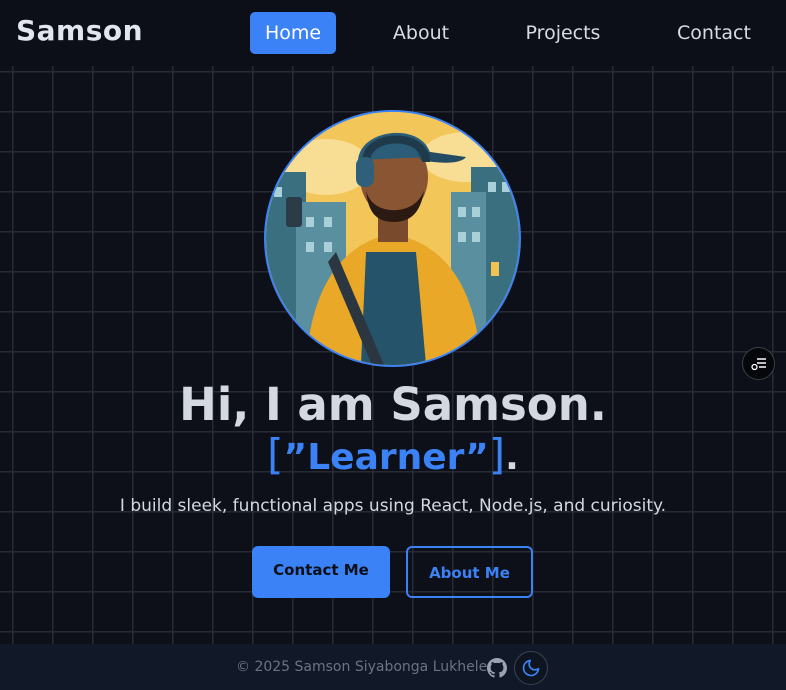 The image size is (786, 690). Describe the element at coordinates (275, 454) in the screenshot. I see `role-open-bracket: [` at that location.